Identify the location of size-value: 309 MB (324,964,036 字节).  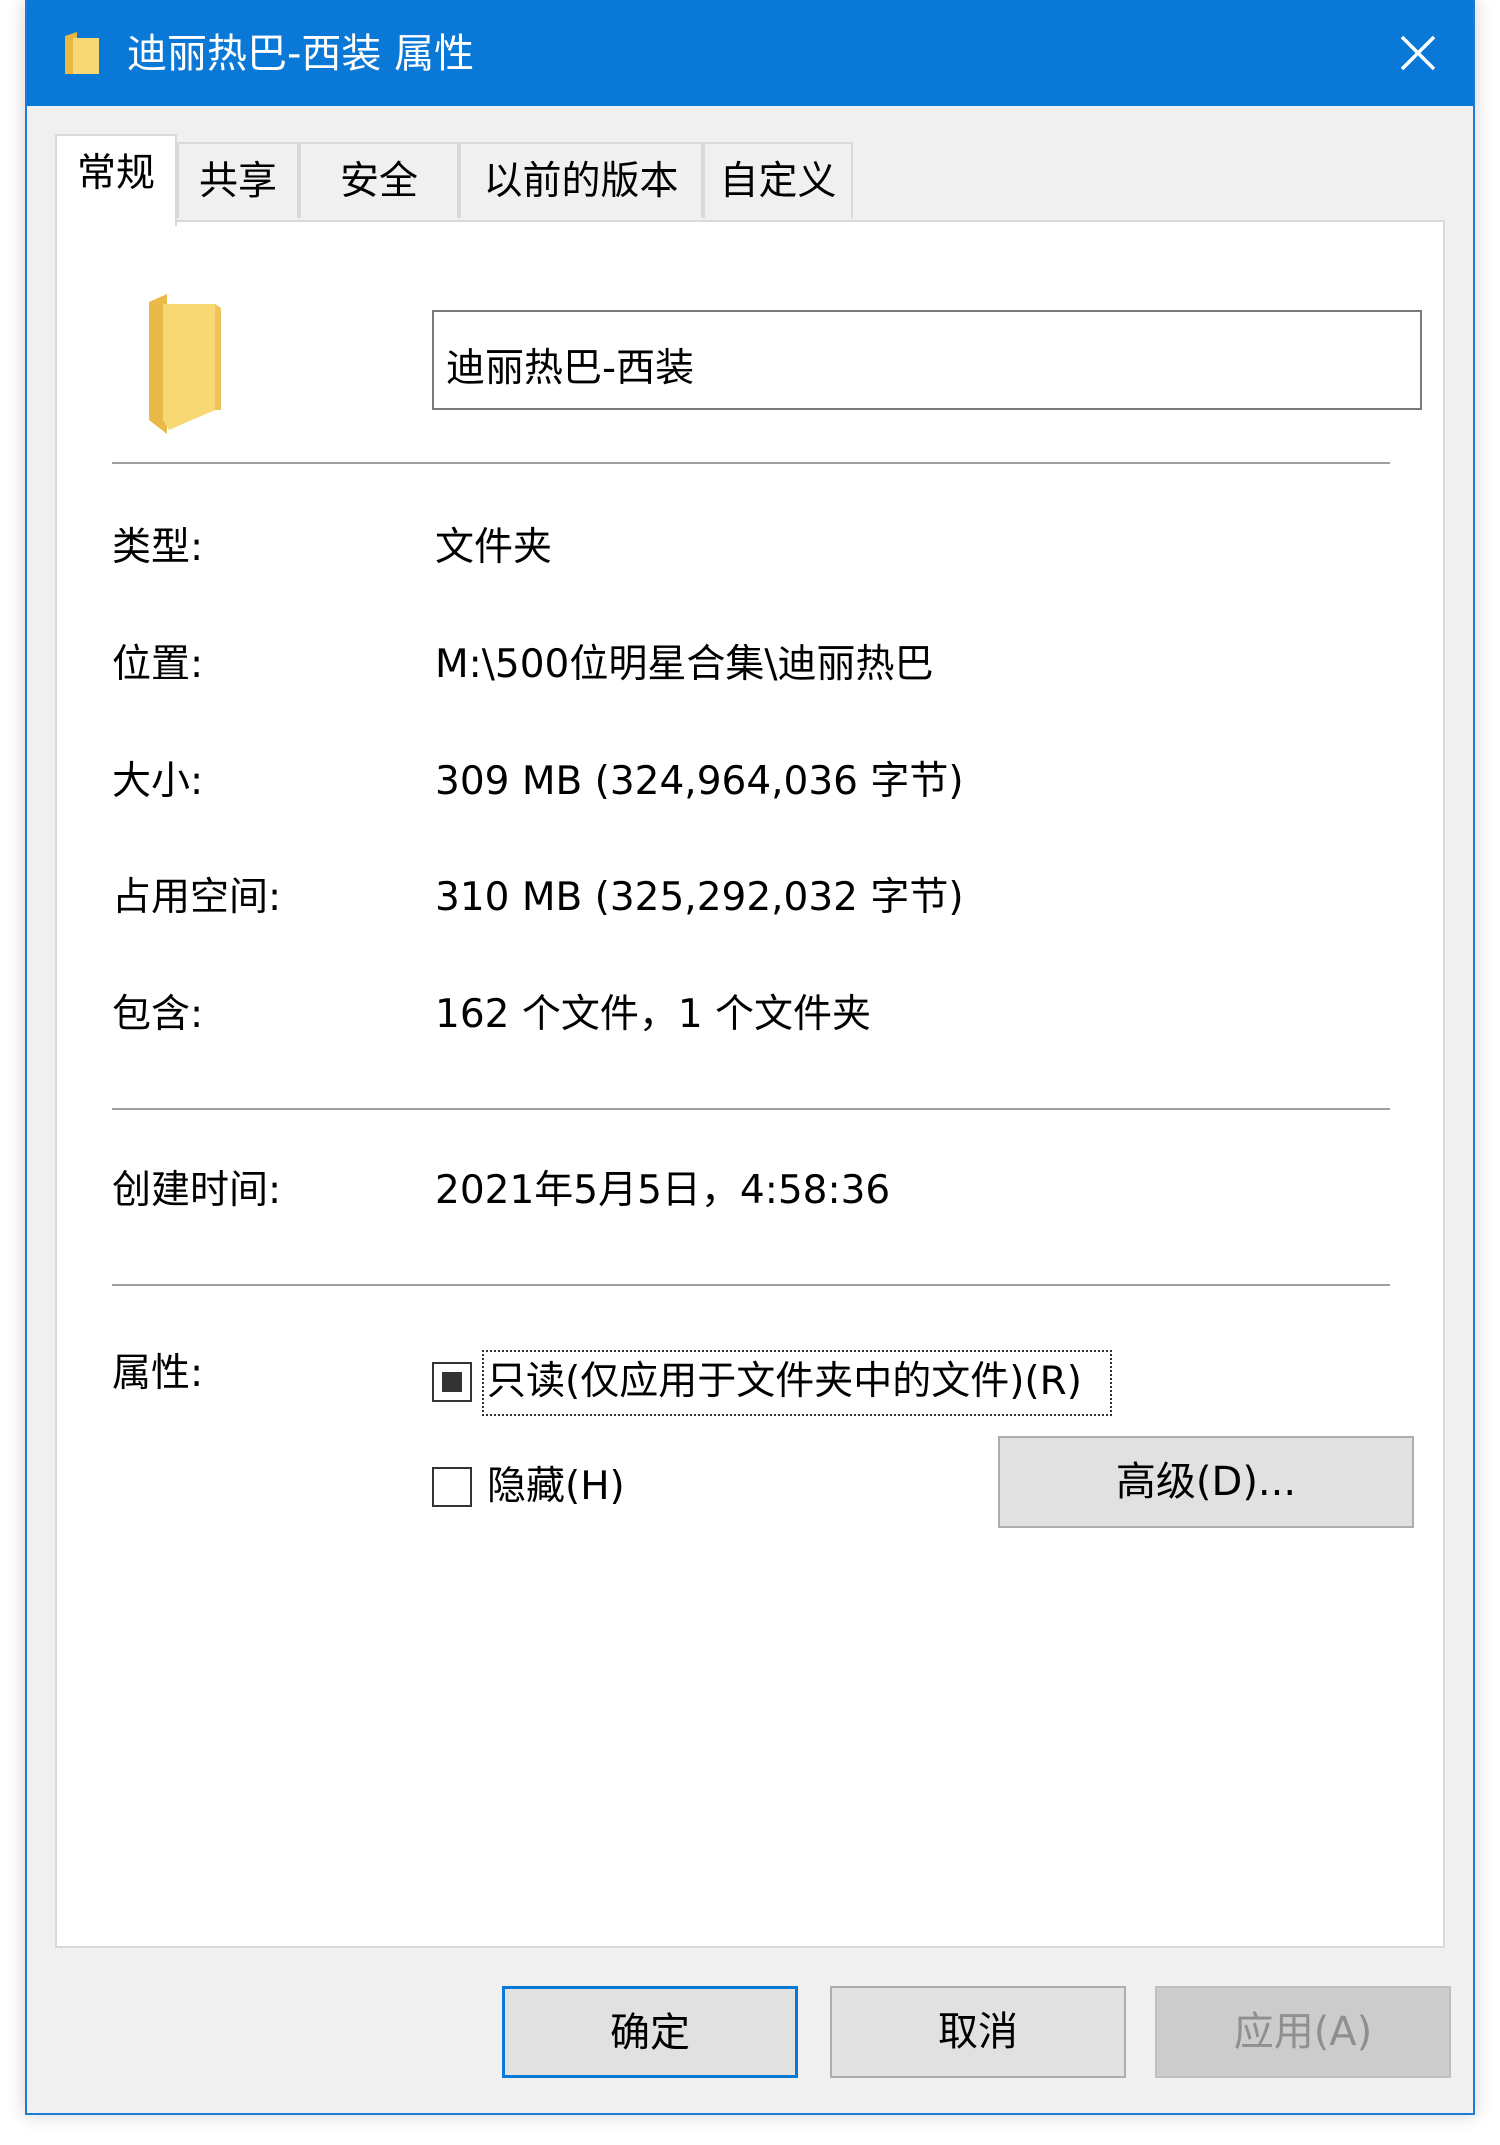
(699, 781).